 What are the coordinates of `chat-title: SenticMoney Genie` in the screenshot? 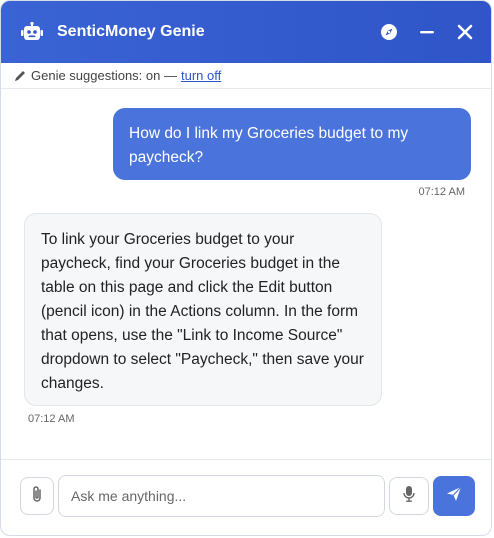 It's located at (131, 31).